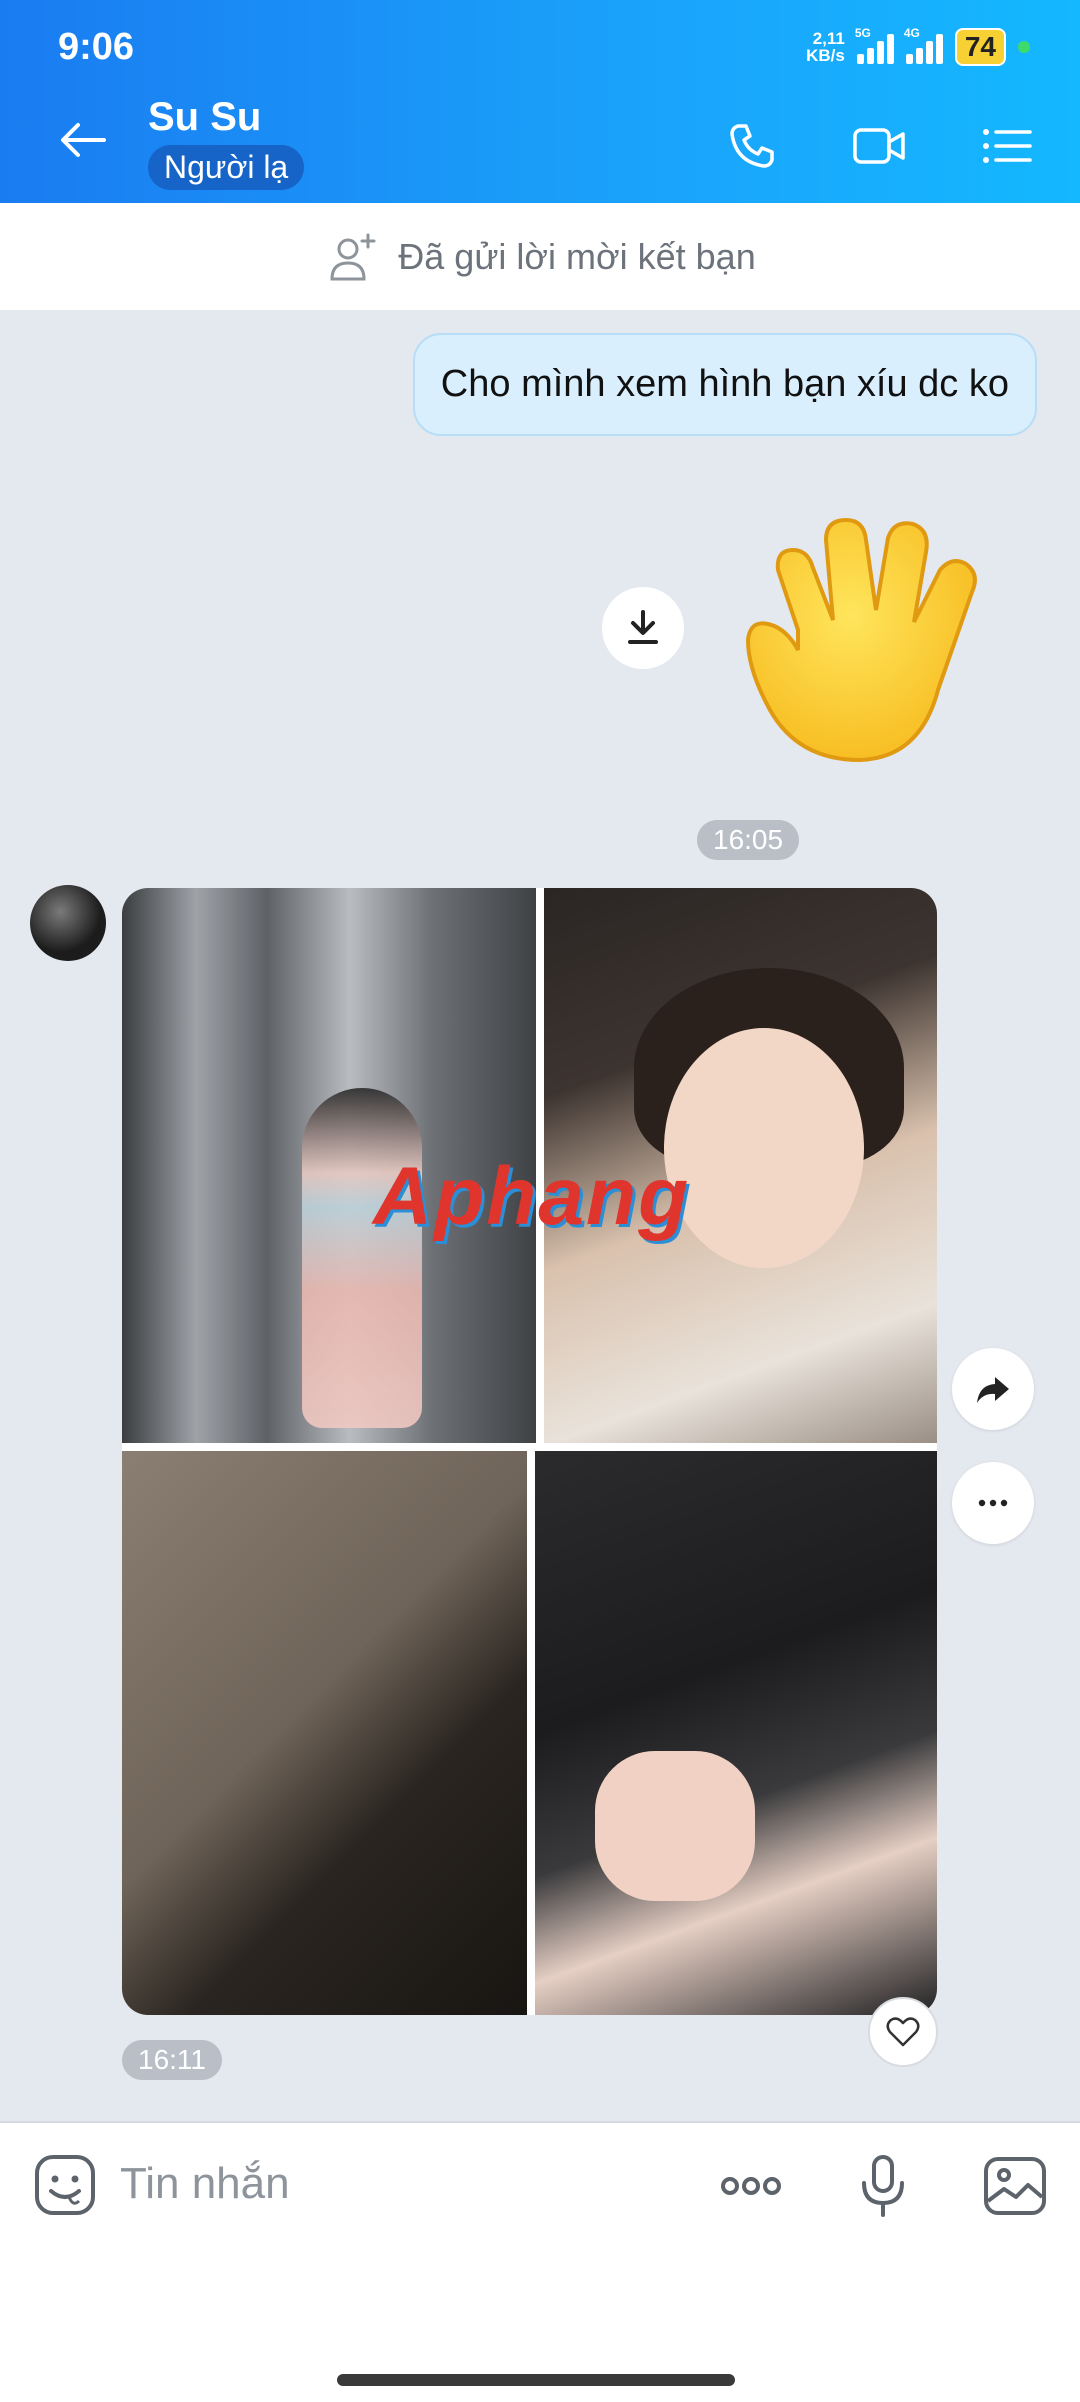 This screenshot has height=2402, width=1080. I want to click on more-icon, so click(993, 1503).